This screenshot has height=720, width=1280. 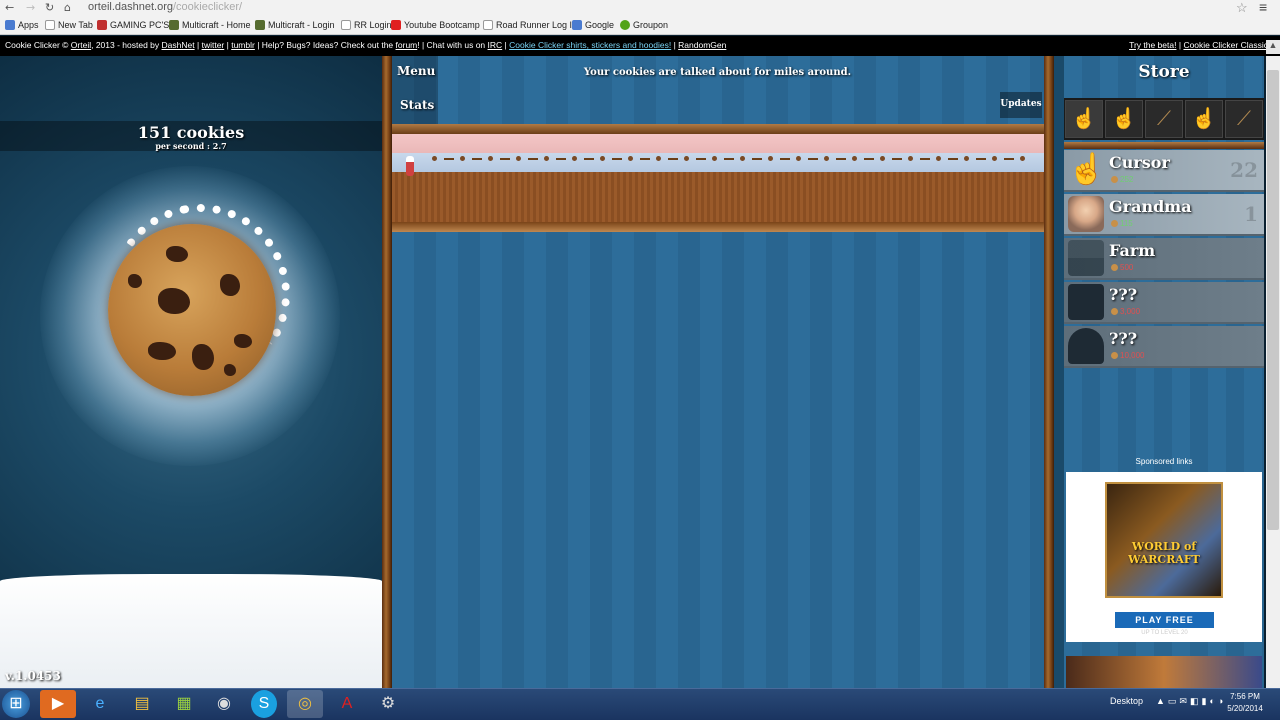 What do you see at coordinates (133, 25) in the screenshot?
I see `bookmark-gaming-pcs: GAMING PC'S` at bounding box center [133, 25].